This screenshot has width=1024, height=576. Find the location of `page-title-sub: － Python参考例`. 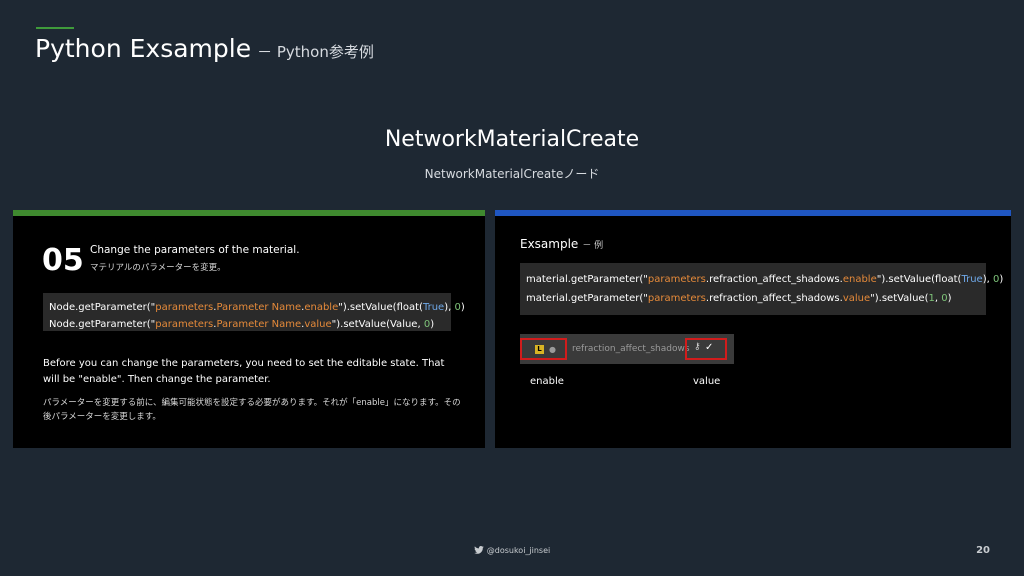

page-title-sub: － Python参考例 is located at coordinates (315, 52).